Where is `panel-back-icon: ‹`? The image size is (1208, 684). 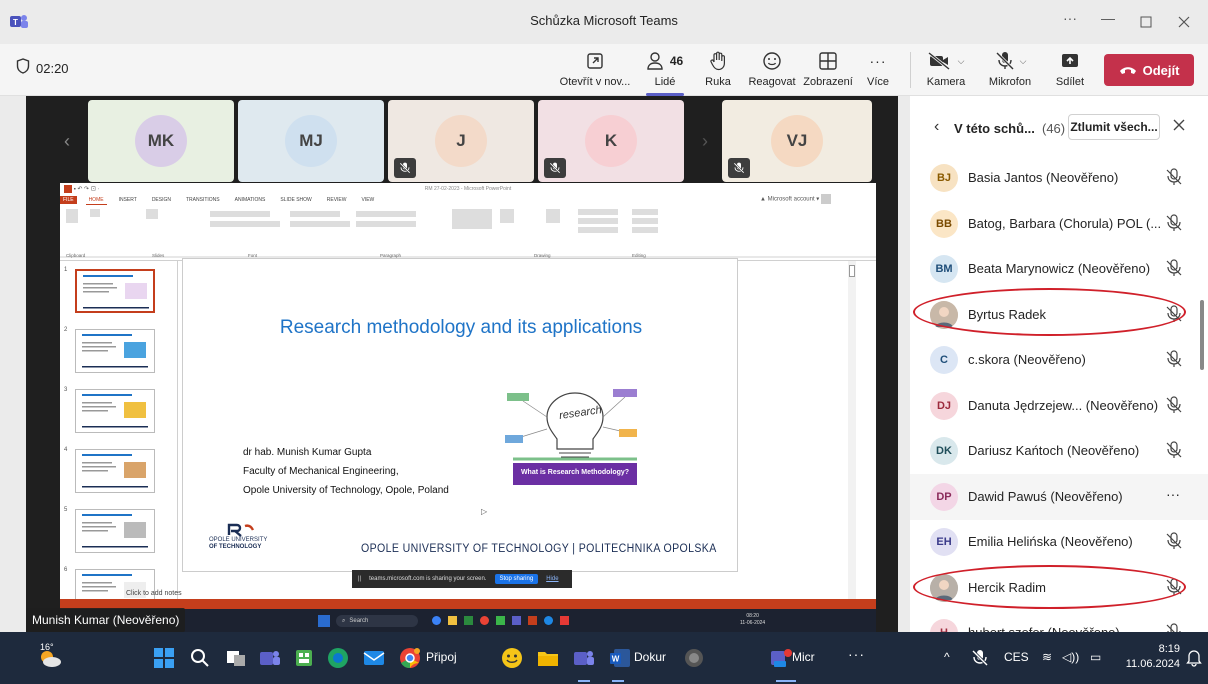 panel-back-icon: ‹ is located at coordinates (936, 127).